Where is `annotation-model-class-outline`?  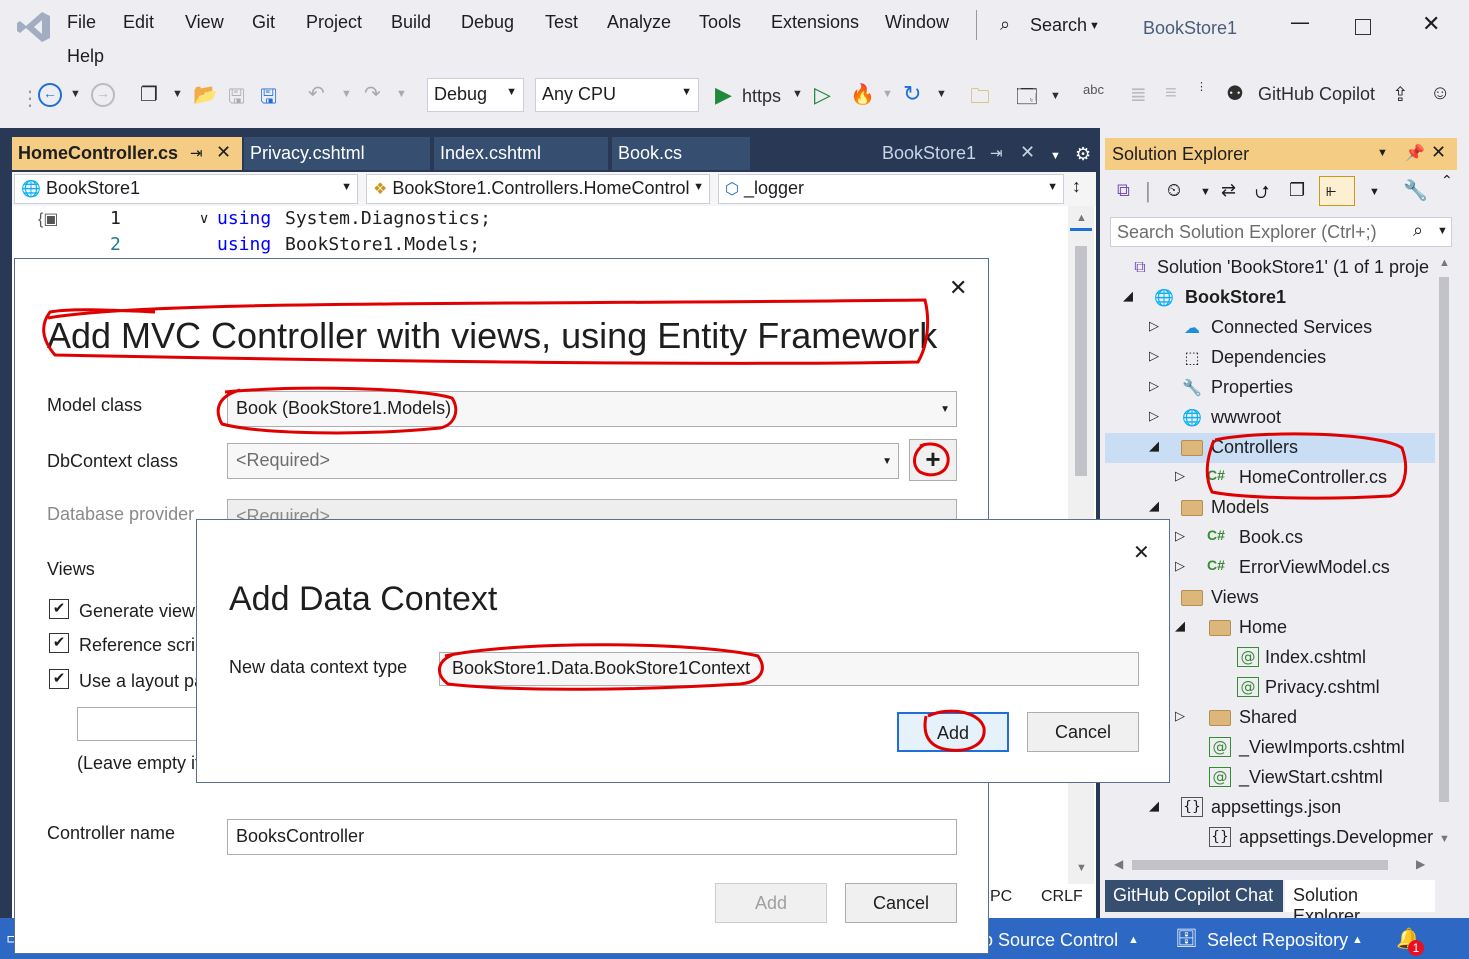
annotation-model-class-outline is located at coordinates (337, 410).